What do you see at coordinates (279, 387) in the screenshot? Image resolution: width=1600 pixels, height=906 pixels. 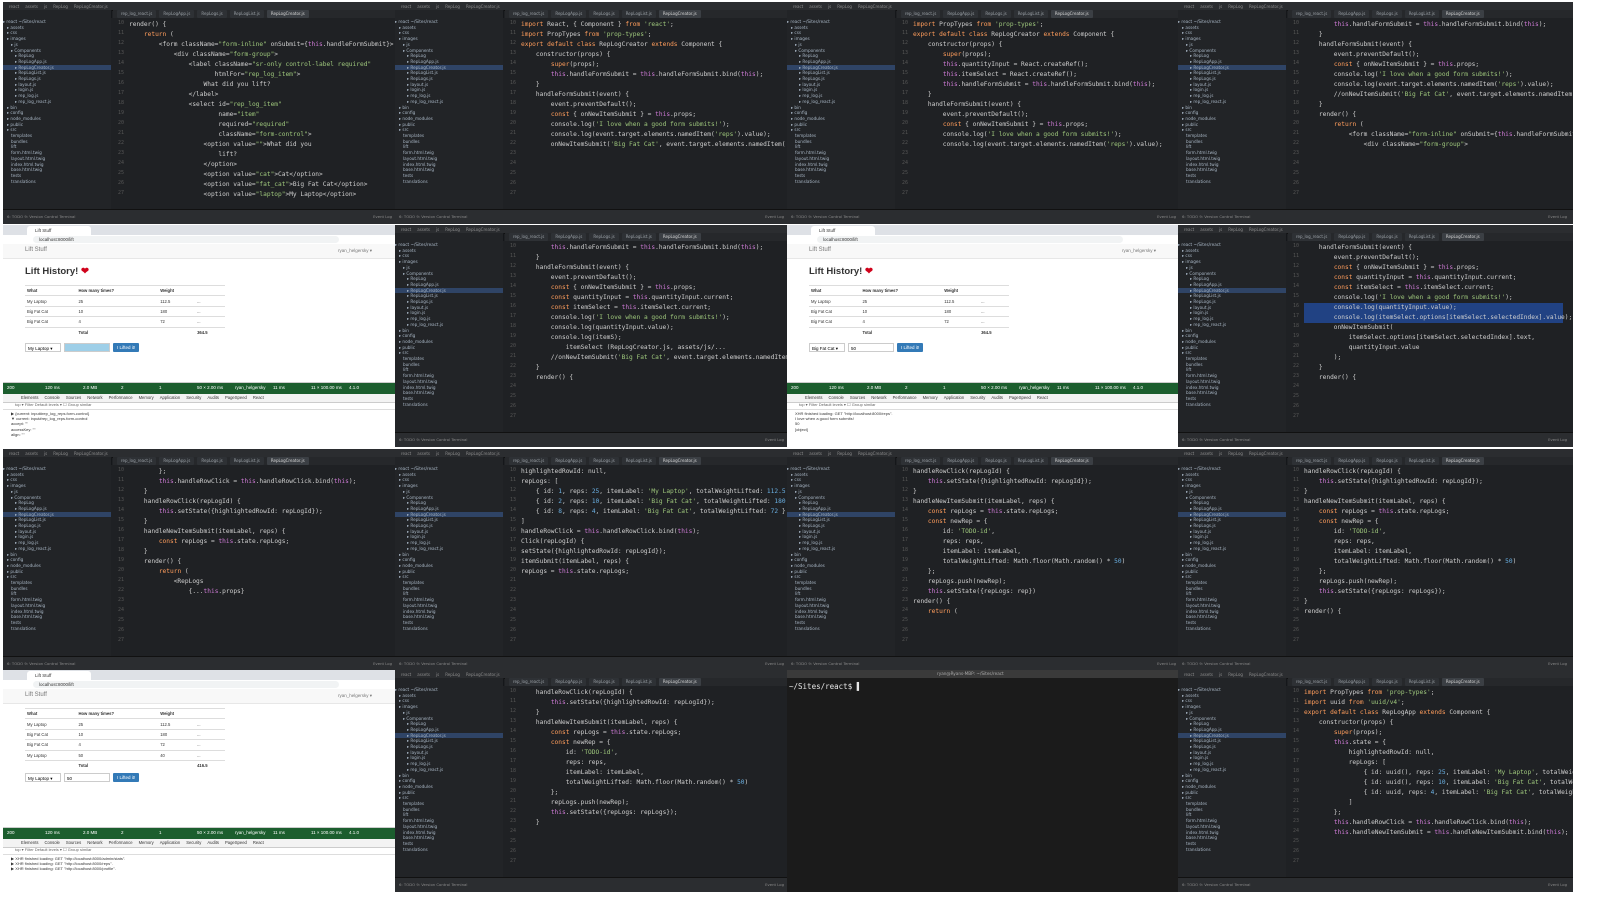 I see `toolbar-item: 11 ms` at bounding box center [279, 387].